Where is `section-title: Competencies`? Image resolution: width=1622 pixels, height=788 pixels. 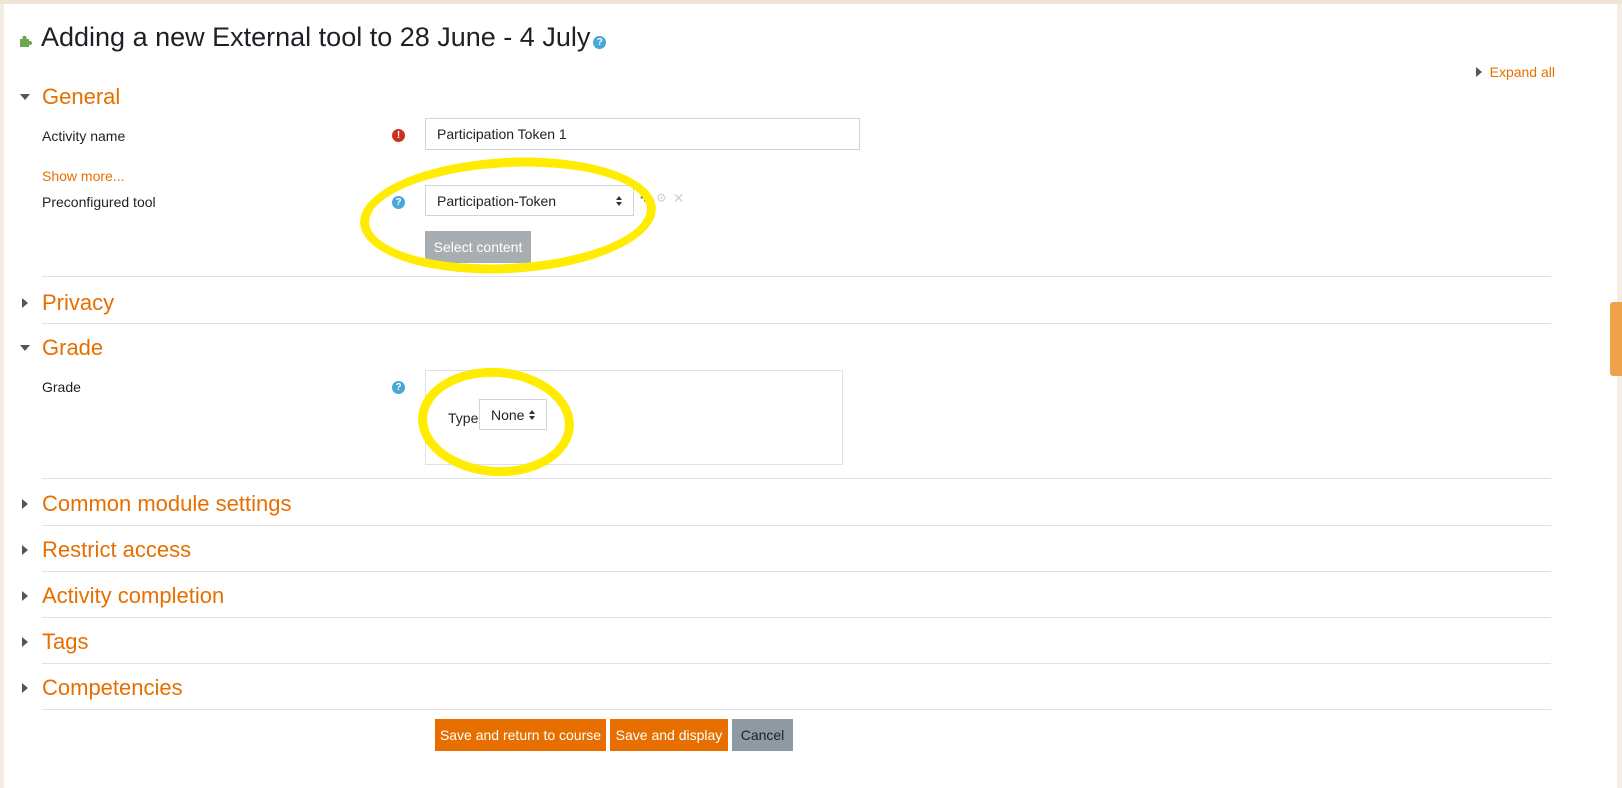 section-title: Competencies is located at coordinates (112, 687).